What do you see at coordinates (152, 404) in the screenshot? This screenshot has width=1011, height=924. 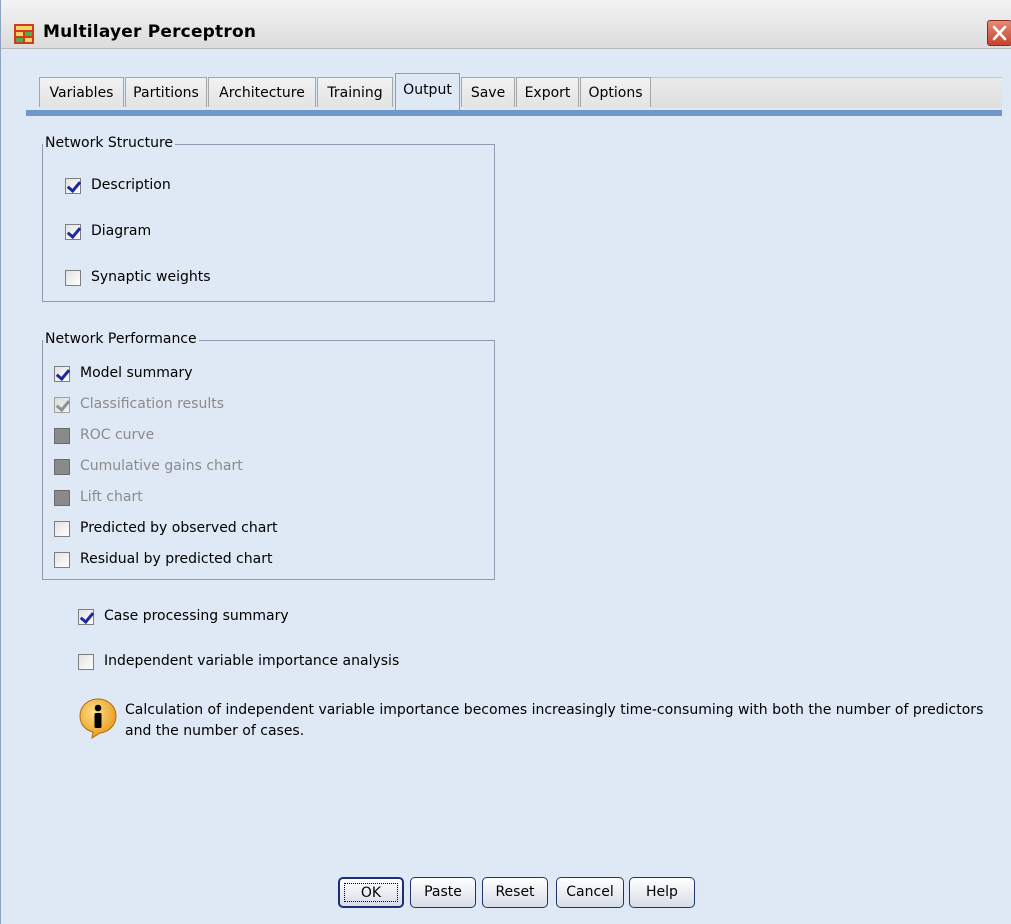 I see `checkbox-label: Classification results` at bounding box center [152, 404].